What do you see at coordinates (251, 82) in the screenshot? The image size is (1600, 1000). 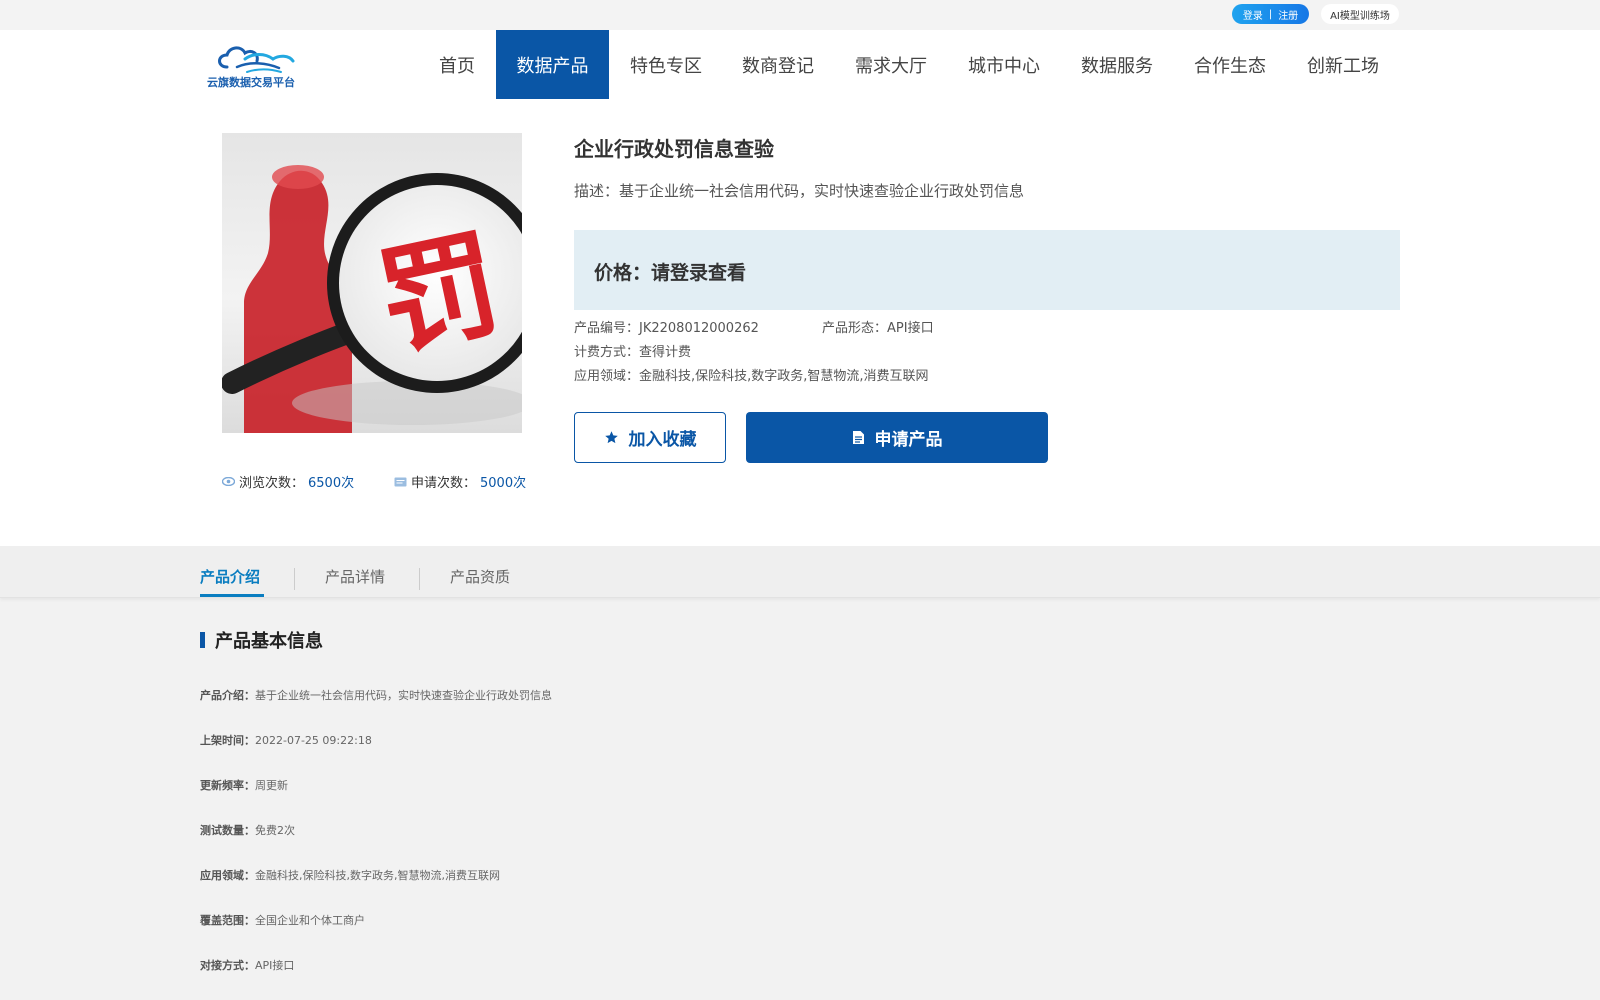 I see `logo-text: 云旗数据交易平台` at bounding box center [251, 82].